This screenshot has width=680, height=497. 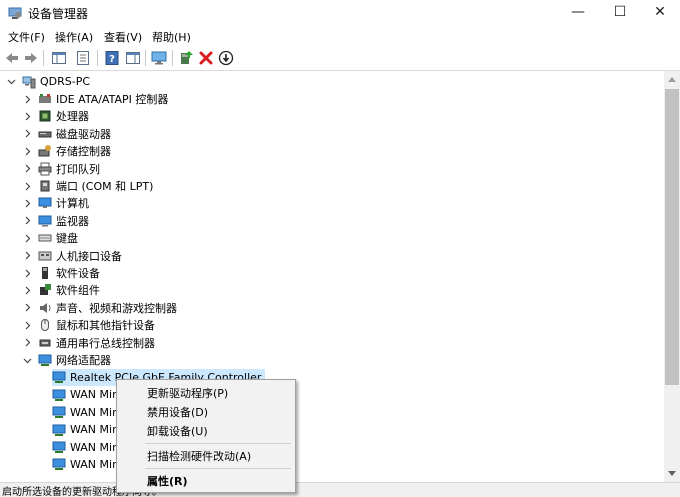 I want to click on disable-icon, so click(x=226, y=58).